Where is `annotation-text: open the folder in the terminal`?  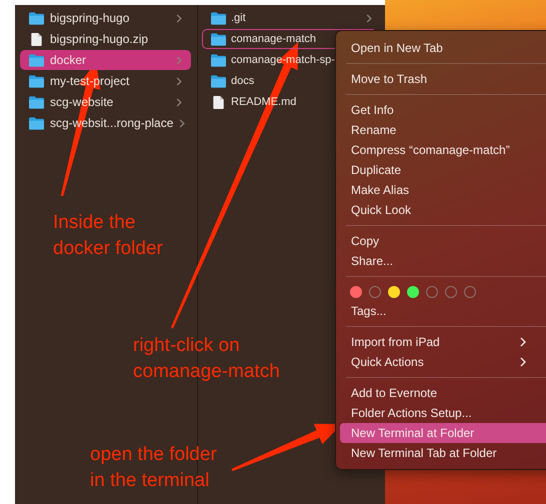 annotation-text: open the folder in the terminal is located at coordinates (153, 468).